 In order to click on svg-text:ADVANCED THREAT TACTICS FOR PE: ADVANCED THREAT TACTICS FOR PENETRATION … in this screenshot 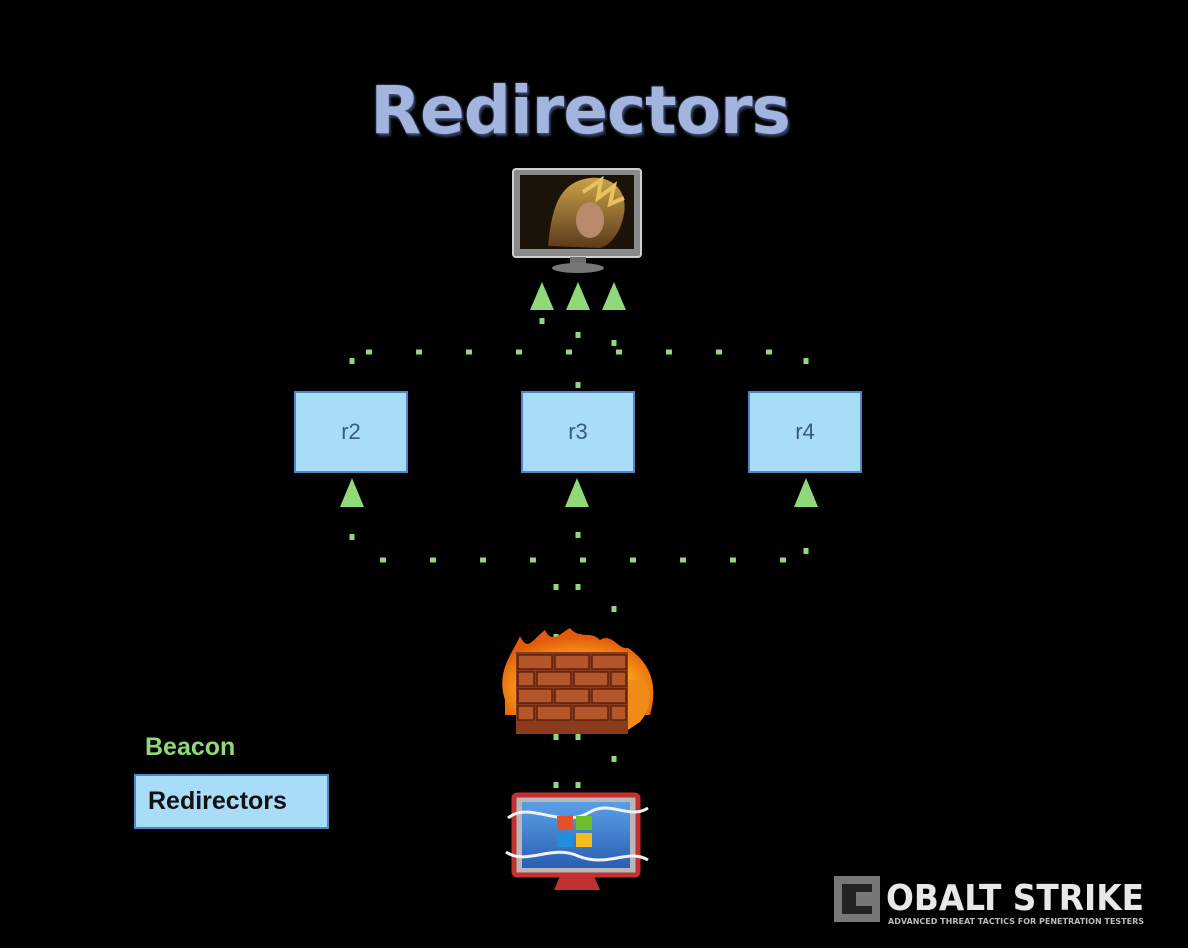, I will do `click(1016, 921)`.